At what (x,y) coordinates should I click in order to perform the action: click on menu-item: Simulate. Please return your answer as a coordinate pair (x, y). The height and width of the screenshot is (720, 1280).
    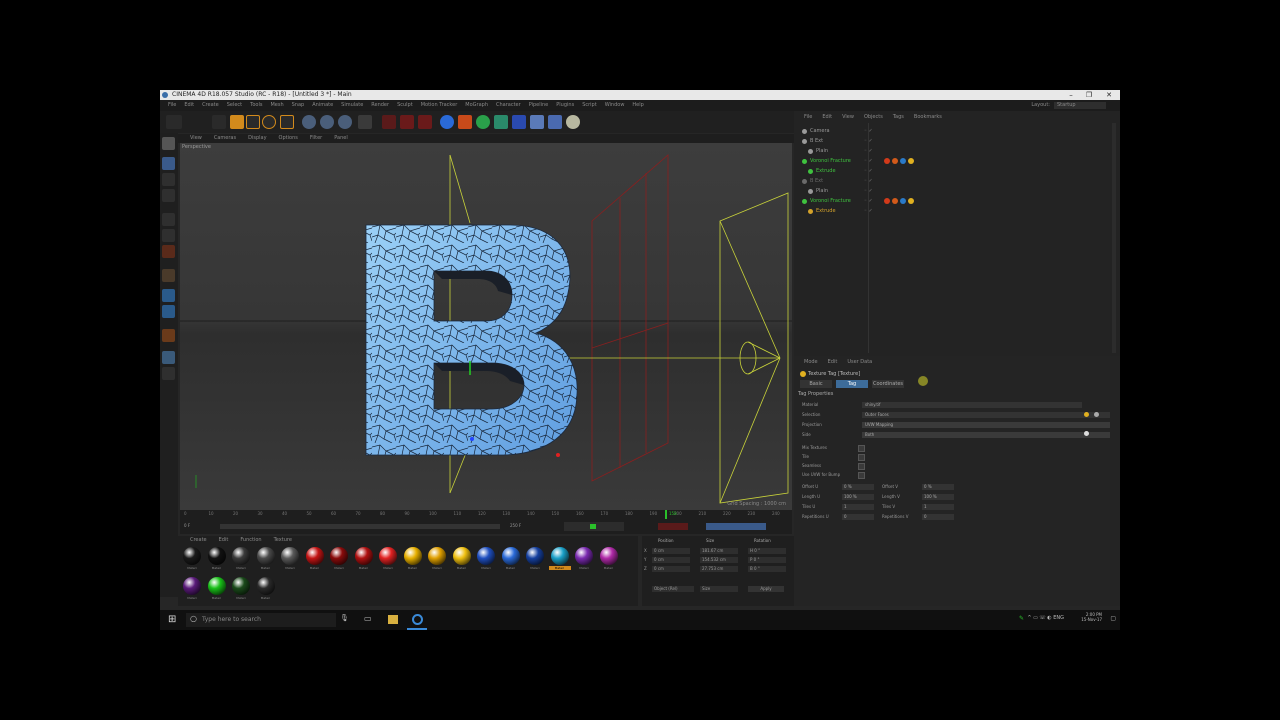
    Looking at the image, I should click on (352, 105).